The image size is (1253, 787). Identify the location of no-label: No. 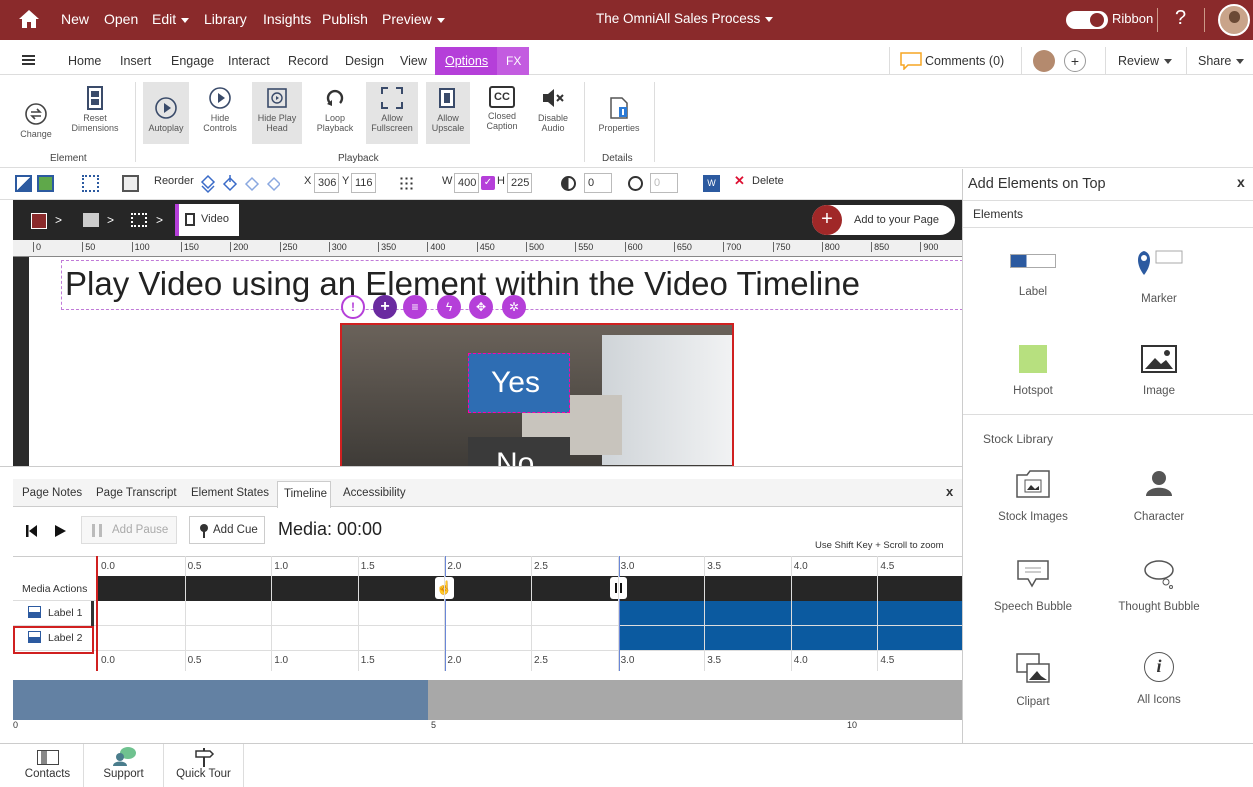
(519, 452).